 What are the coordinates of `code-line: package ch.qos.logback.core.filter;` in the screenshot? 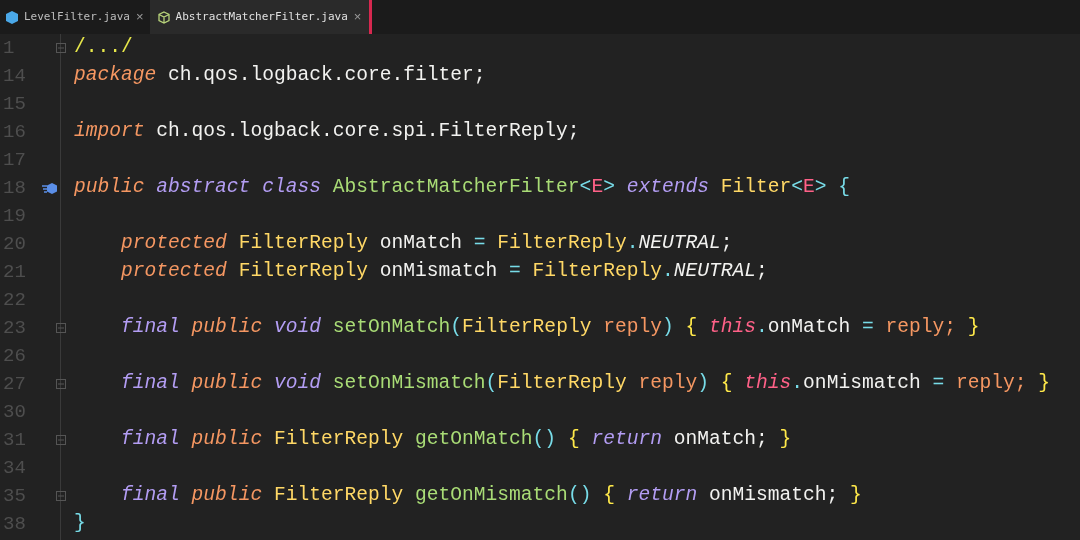 It's located at (280, 76).